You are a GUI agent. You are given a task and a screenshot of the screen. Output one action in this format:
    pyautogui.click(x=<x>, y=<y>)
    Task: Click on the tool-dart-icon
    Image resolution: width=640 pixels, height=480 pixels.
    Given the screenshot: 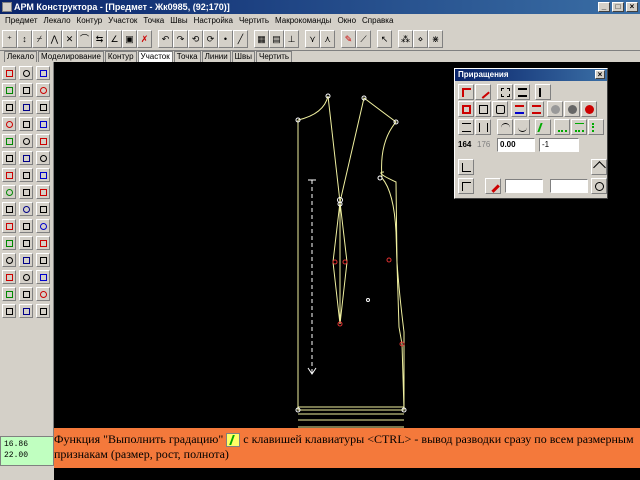 What is the action you would take?
    pyautogui.click(x=43, y=192)
    